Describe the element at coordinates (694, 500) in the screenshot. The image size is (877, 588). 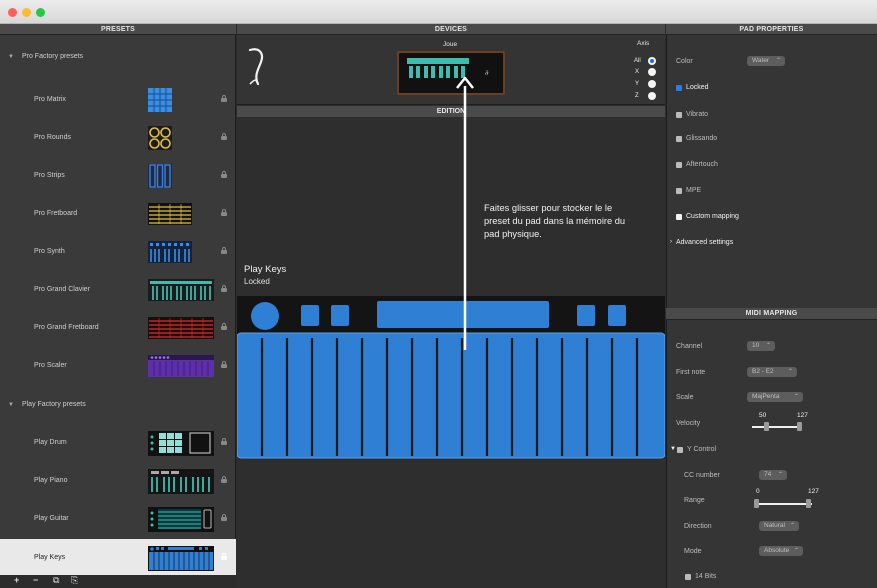
I see `range-label: Range` at that location.